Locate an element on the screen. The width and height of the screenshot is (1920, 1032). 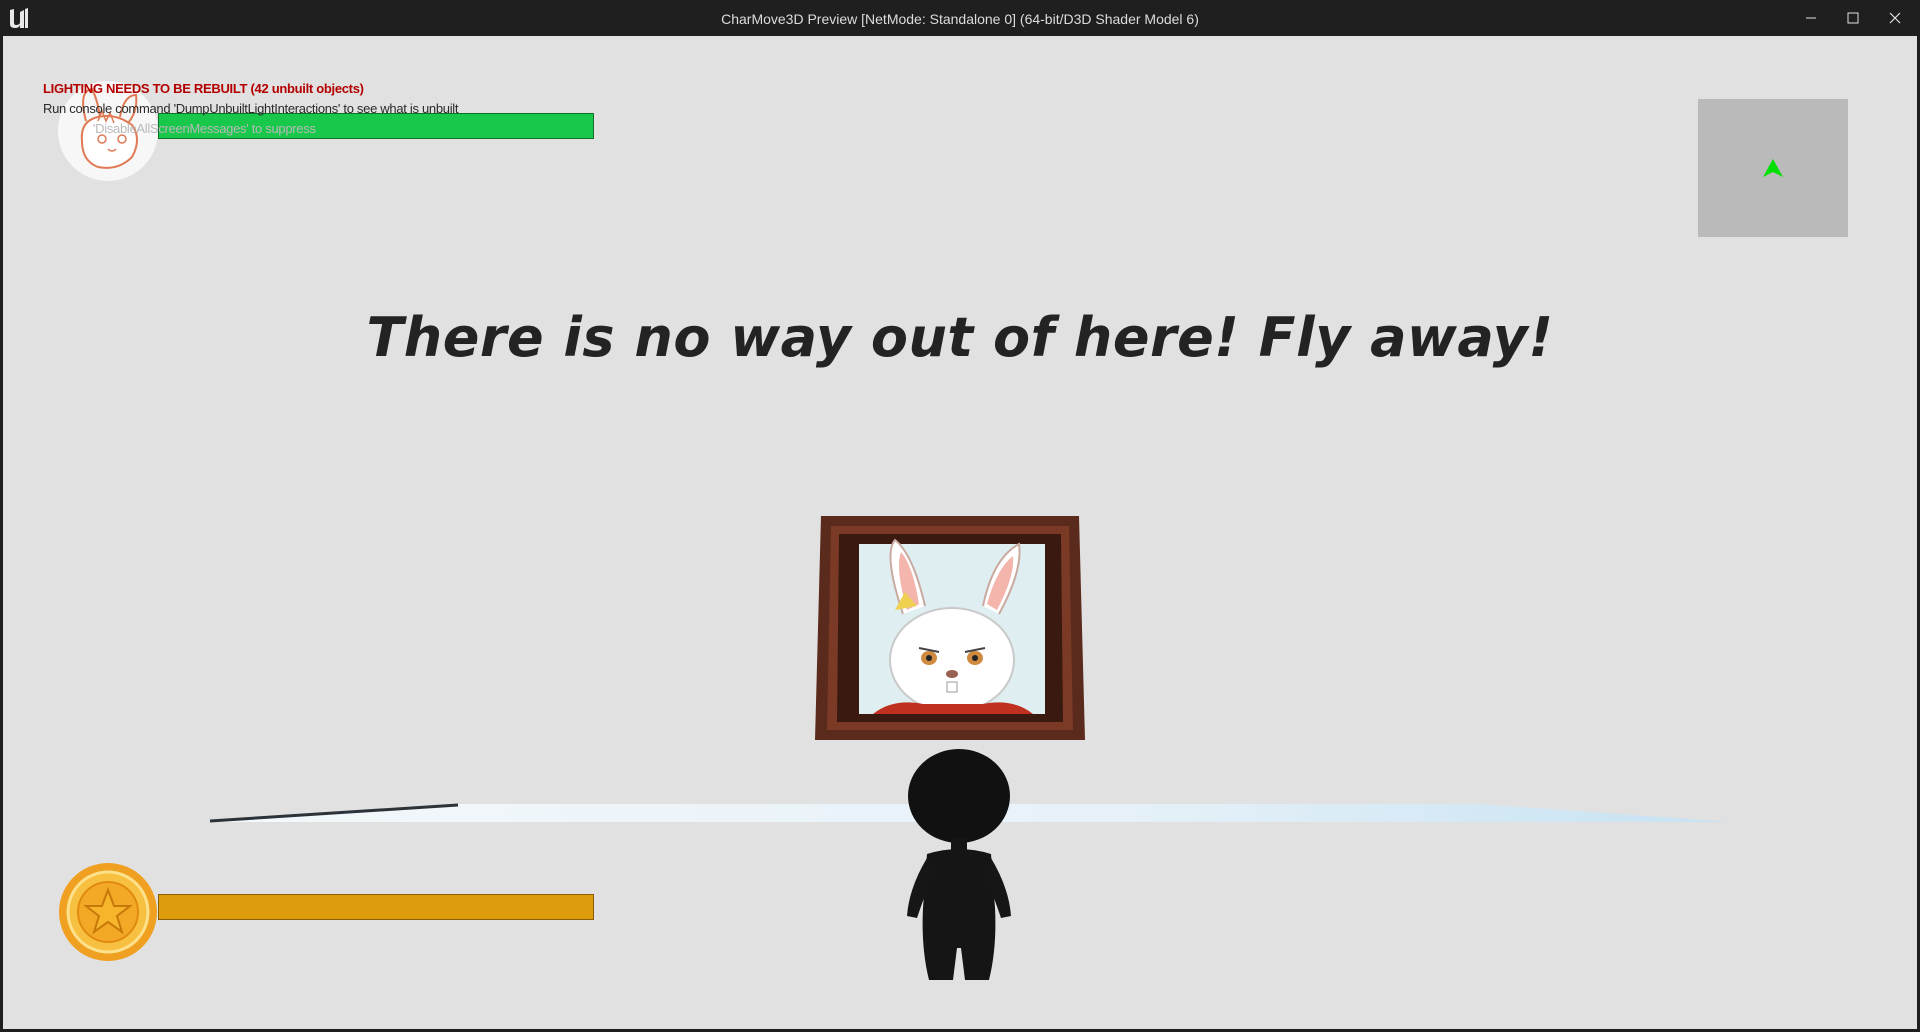
player-character is located at coordinates (959, 864).